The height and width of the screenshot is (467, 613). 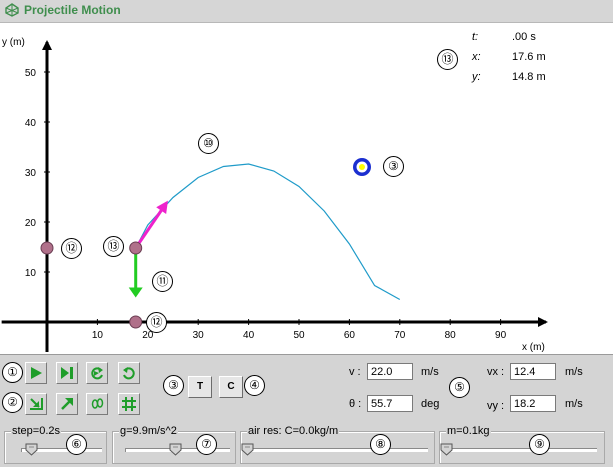 What do you see at coordinates (249, 335) in the screenshot?
I see `x-tick-label: 40` at bounding box center [249, 335].